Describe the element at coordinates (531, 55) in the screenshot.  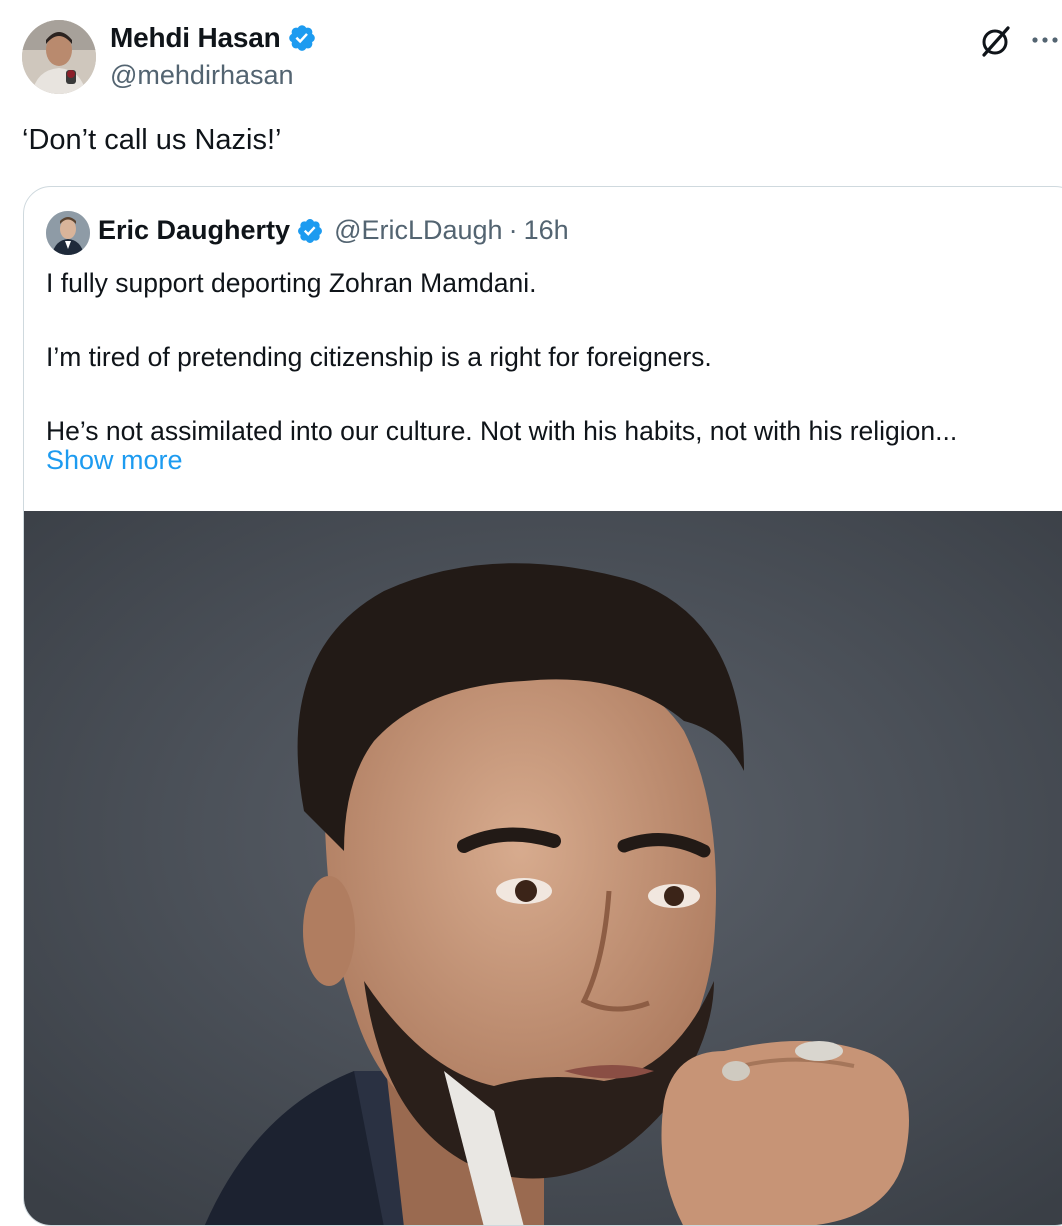
I see `post-header: Mehdi Hasan @mehdirhasan` at that location.